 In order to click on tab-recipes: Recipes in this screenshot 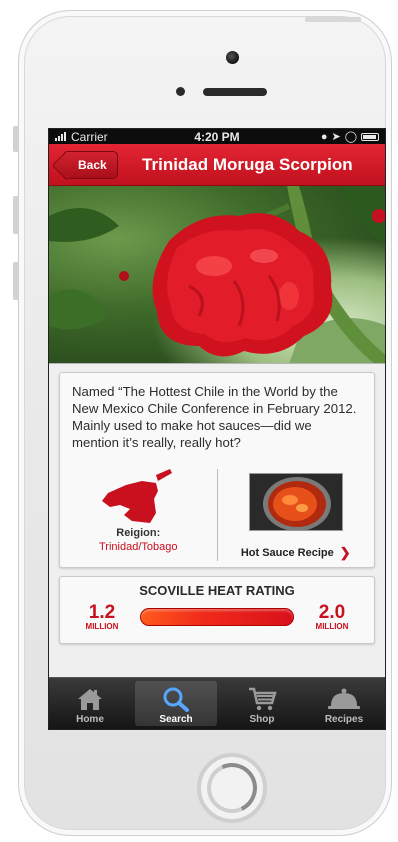, I will do `click(344, 703)`.